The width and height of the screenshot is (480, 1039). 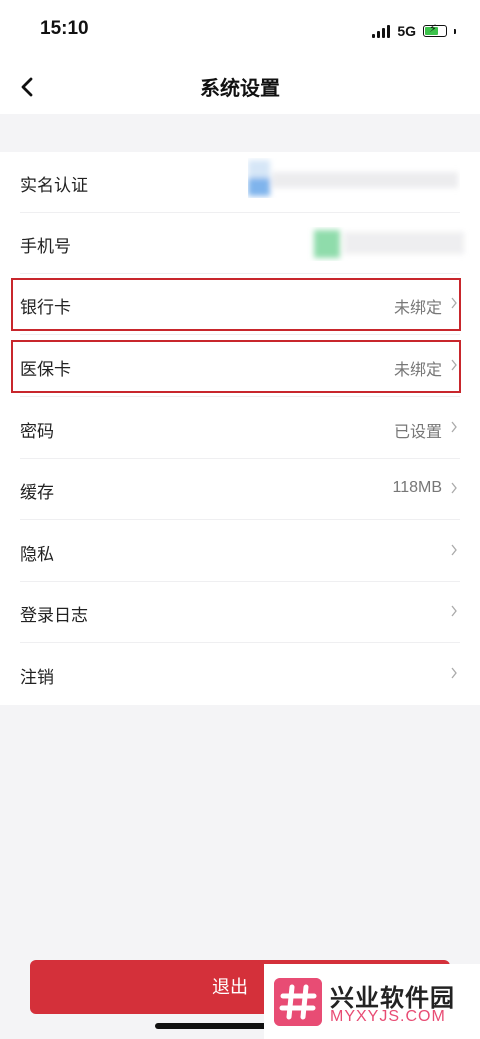 I want to click on nav-bar: 系统设置, so click(x=240, y=87).